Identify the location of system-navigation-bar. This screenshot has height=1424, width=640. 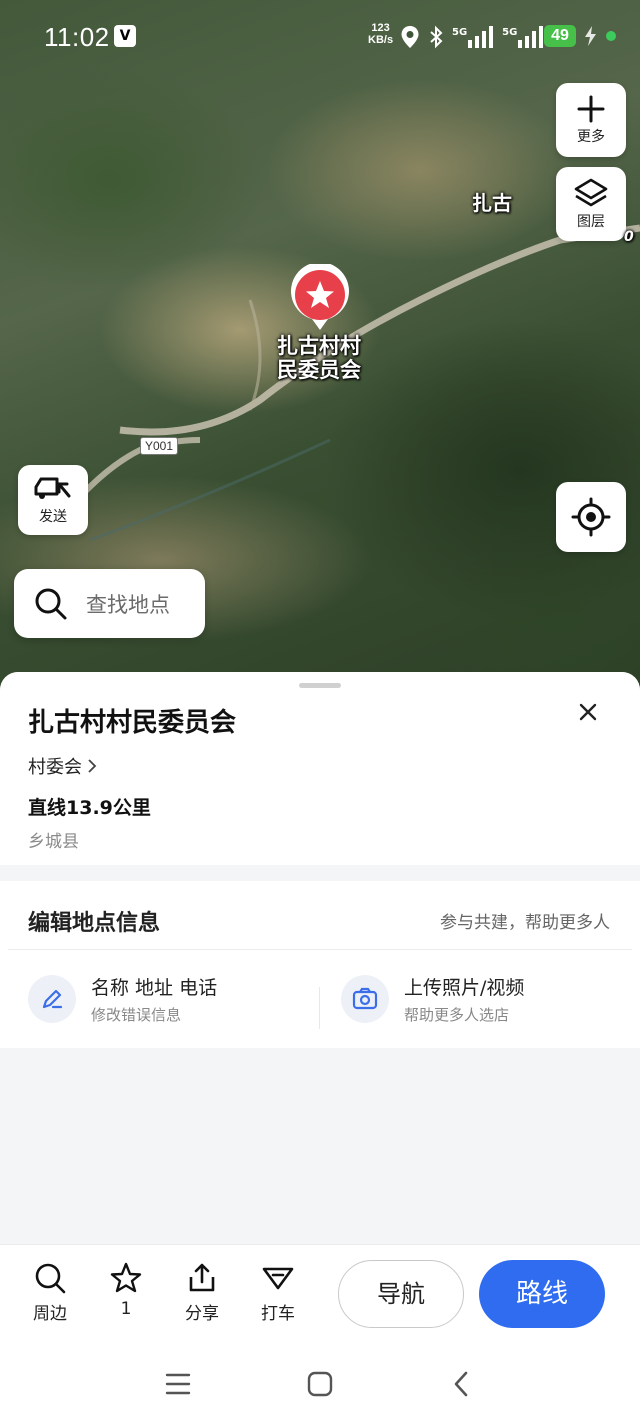
(320, 1384).